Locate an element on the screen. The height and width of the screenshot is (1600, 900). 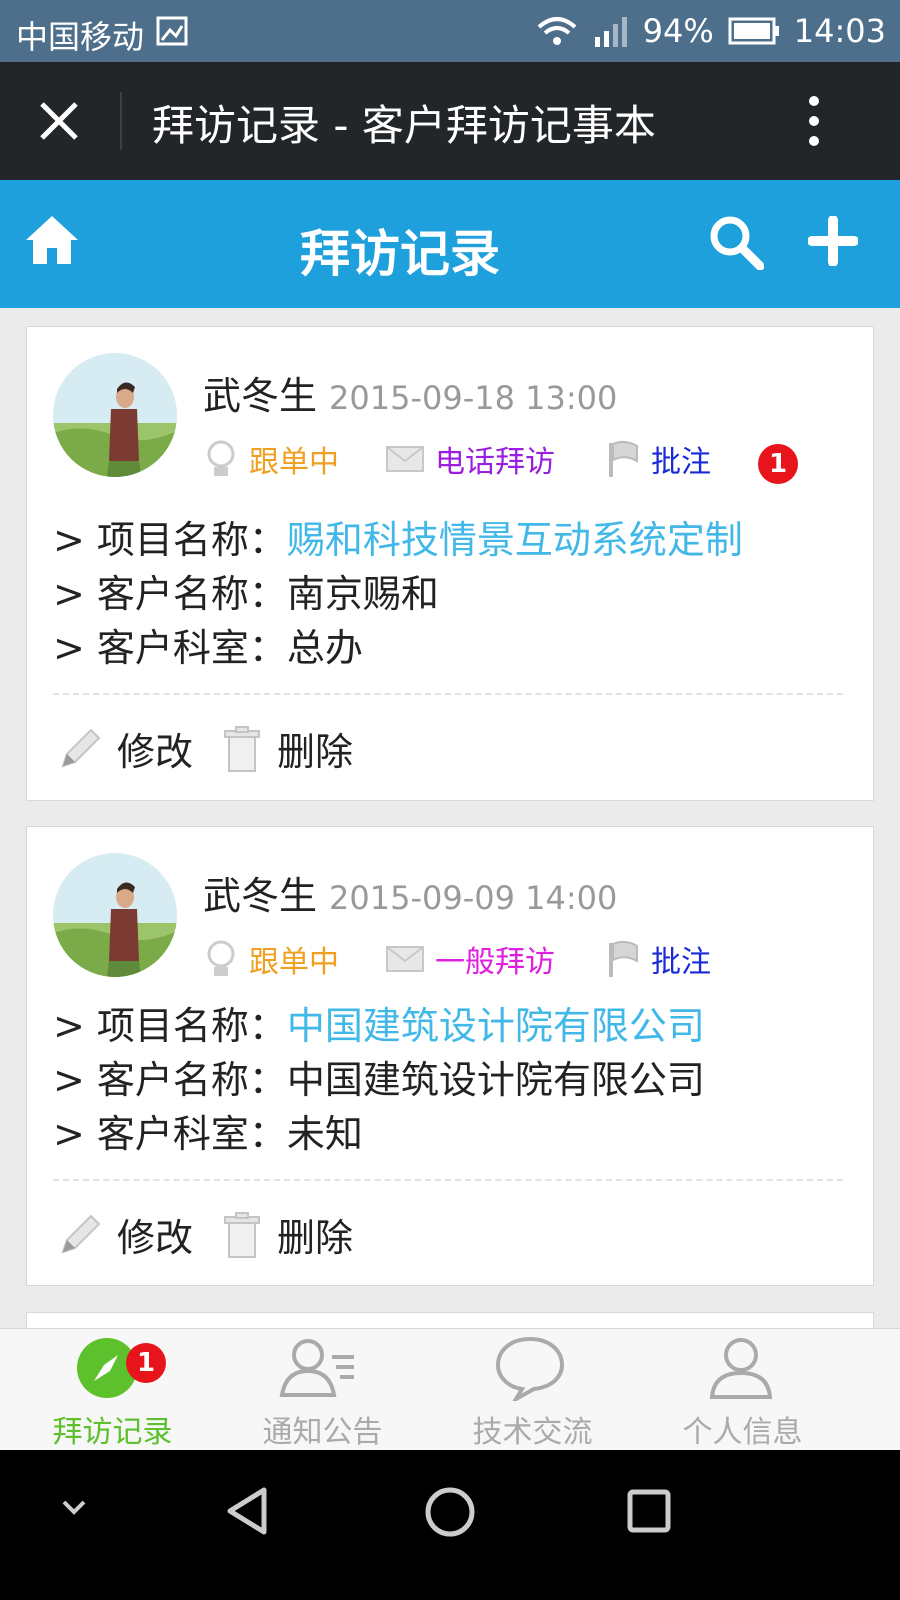
project-name-row: > 项目名称：中国建筑设计院有限公司 is located at coordinates (379, 1026).